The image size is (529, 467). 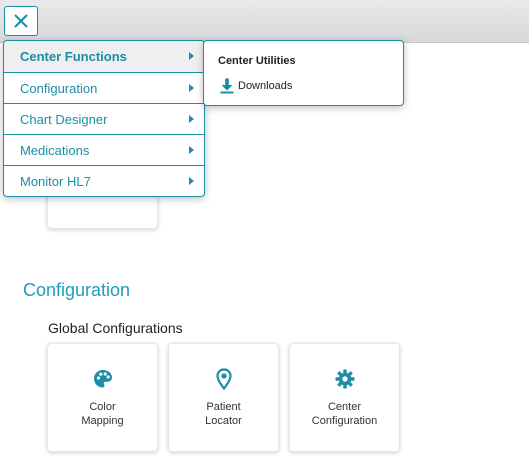 I want to click on tile-color-mapping: Color Mapping, so click(x=102, y=397).